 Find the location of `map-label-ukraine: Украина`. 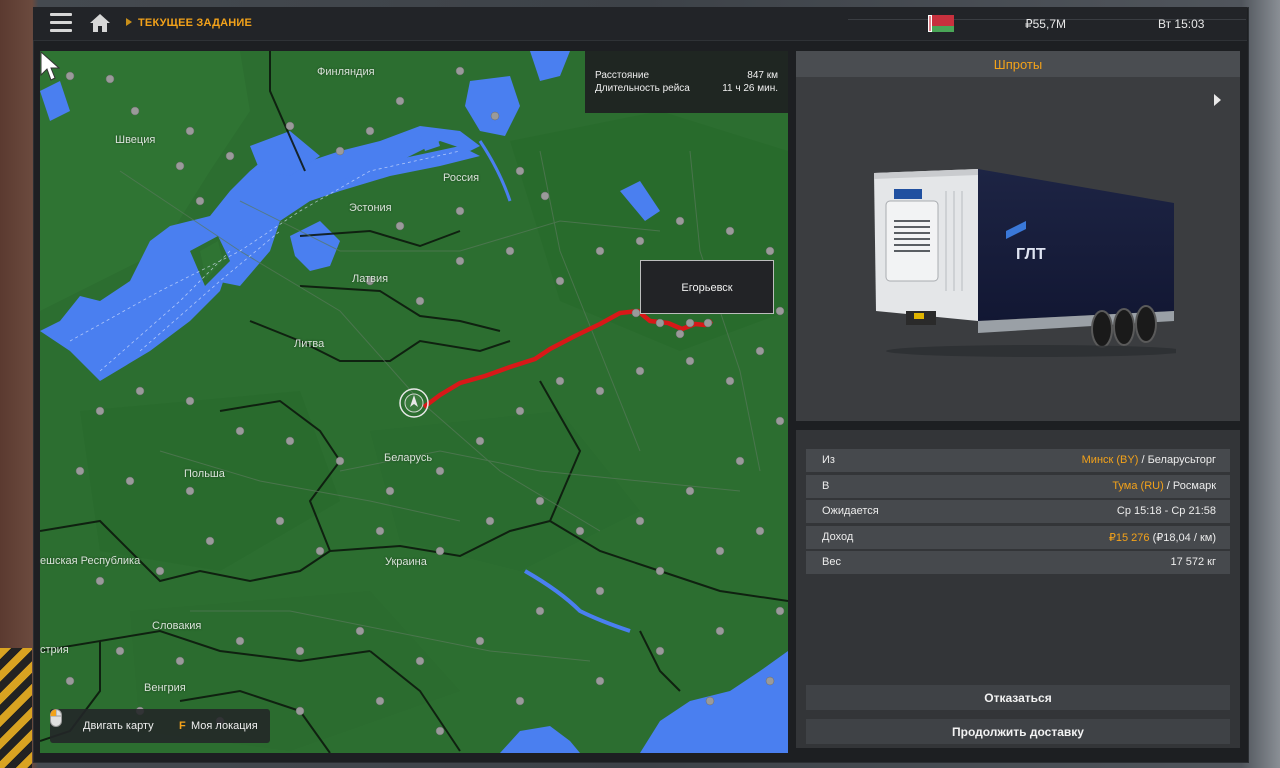

map-label-ukraine: Украина is located at coordinates (406, 562).